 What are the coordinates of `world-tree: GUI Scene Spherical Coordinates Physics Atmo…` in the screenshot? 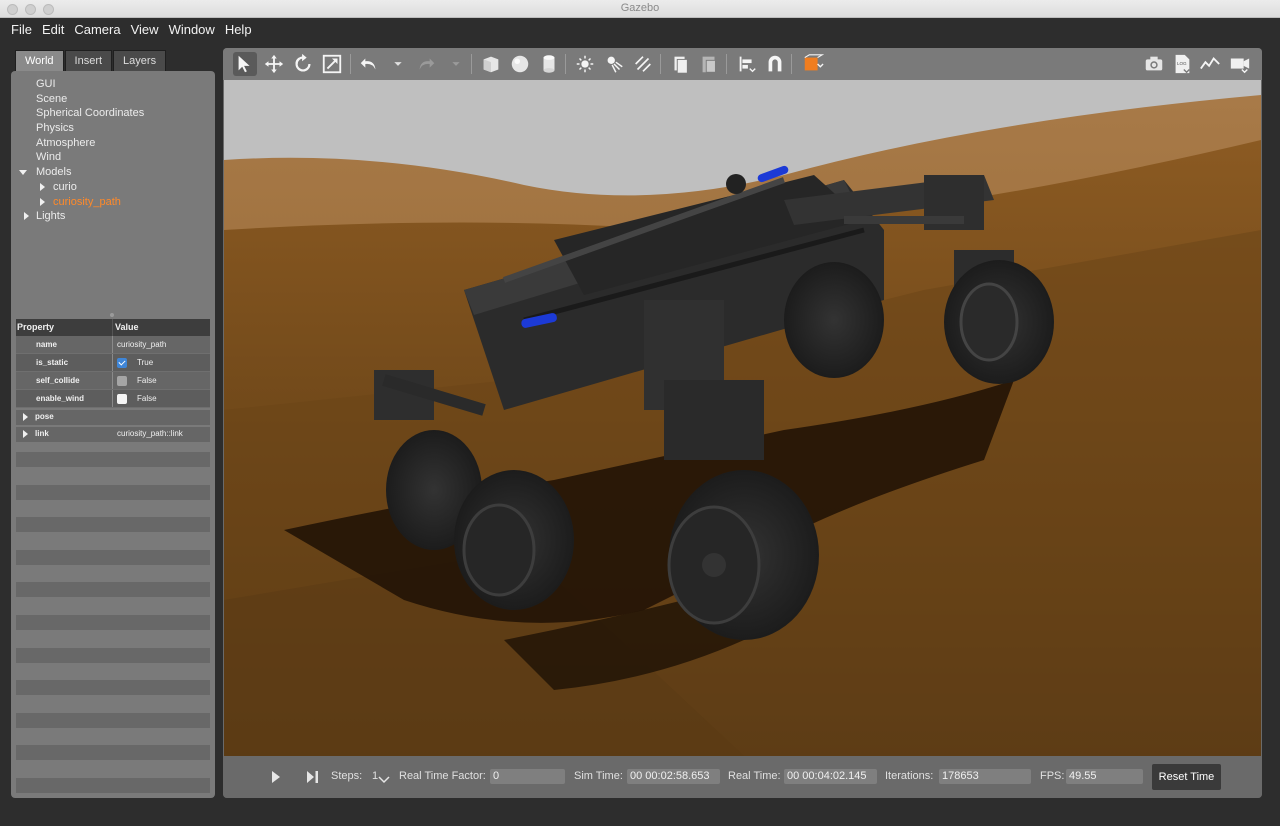 It's located at (113, 150).